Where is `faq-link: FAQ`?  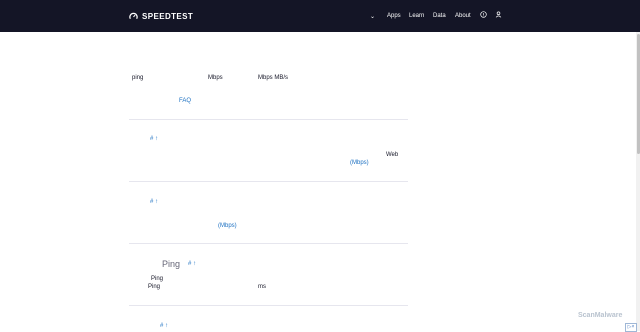 faq-link: FAQ is located at coordinates (185, 101).